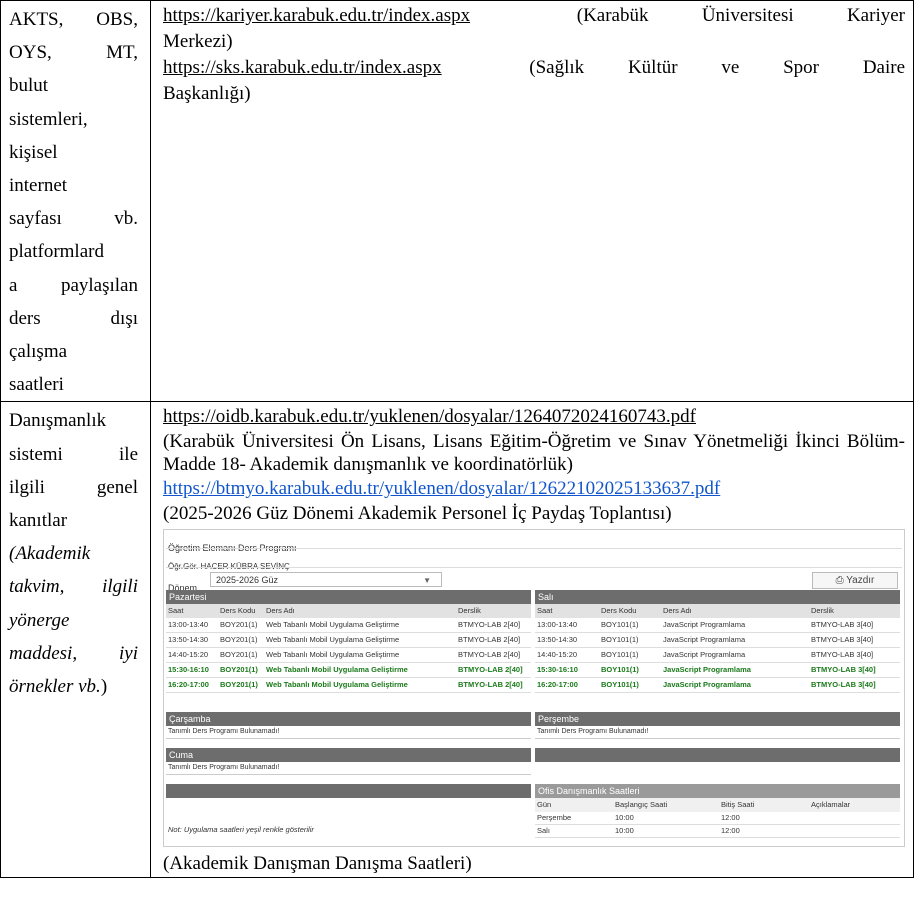 The height and width of the screenshot is (908, 914). What do you see at coordinates (717, 791) in the screenshot?
I see `office-hours-header: Ofis Danışmanlık Saatleri` at bounding box center [717, 791].